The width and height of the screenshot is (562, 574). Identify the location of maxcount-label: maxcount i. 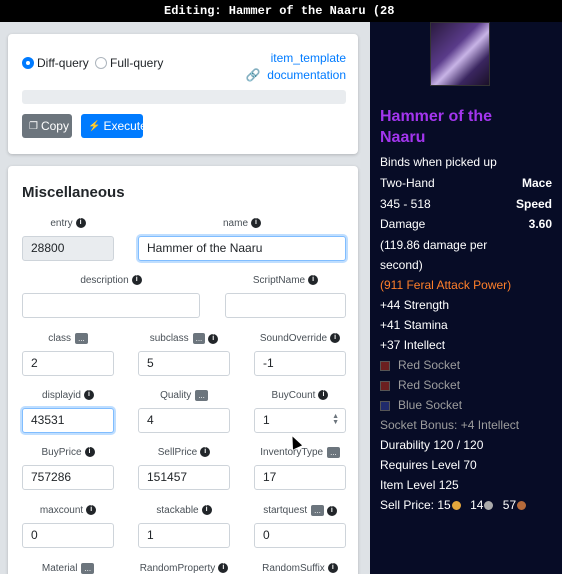
(68, 510).